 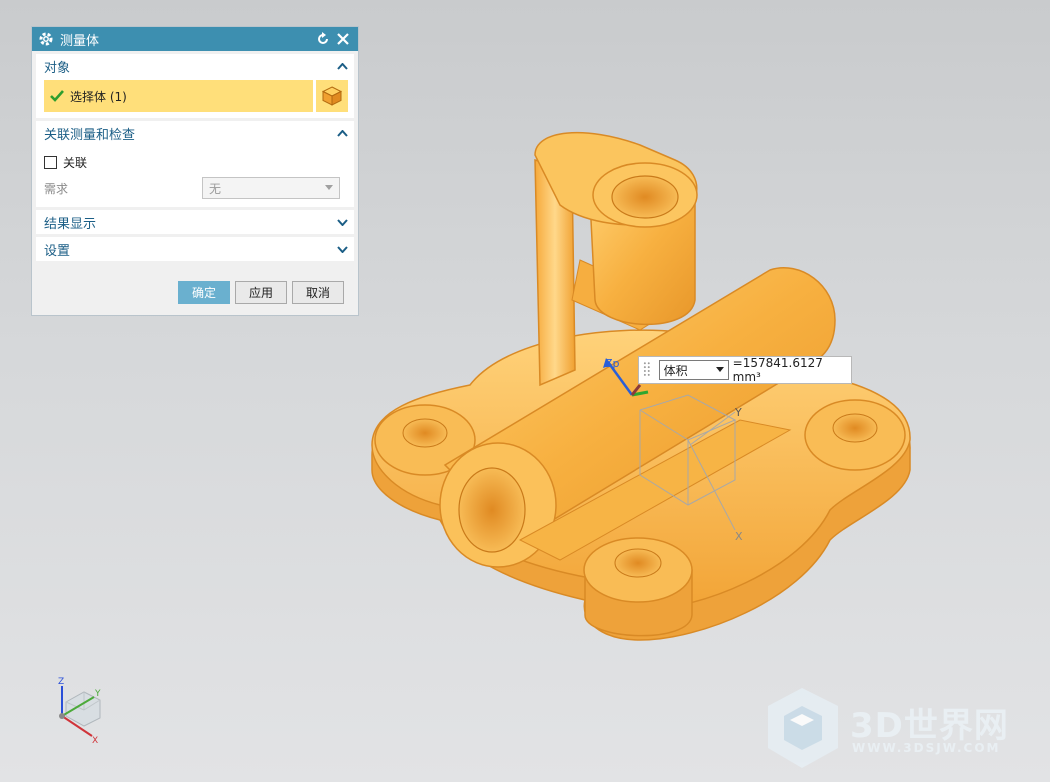 I want to click on gear-icon, so click(x=46, y=39).